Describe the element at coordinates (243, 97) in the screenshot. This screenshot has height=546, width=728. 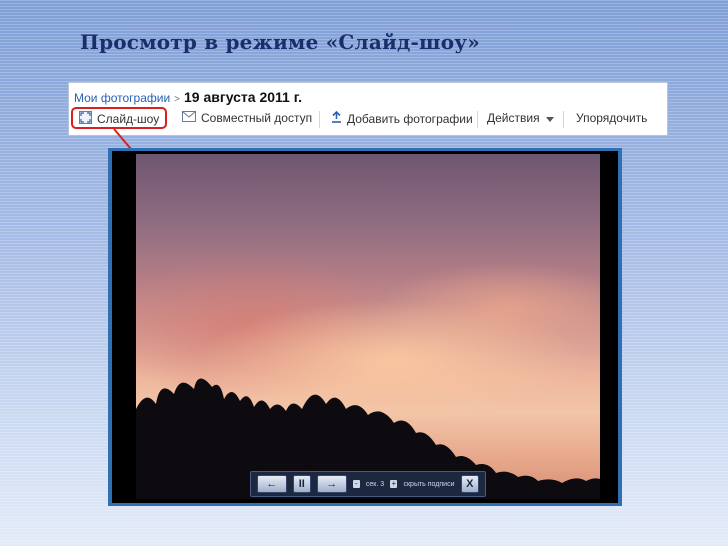
I see `breadcrumb-current: 19 августа 2011 г.` at that location.